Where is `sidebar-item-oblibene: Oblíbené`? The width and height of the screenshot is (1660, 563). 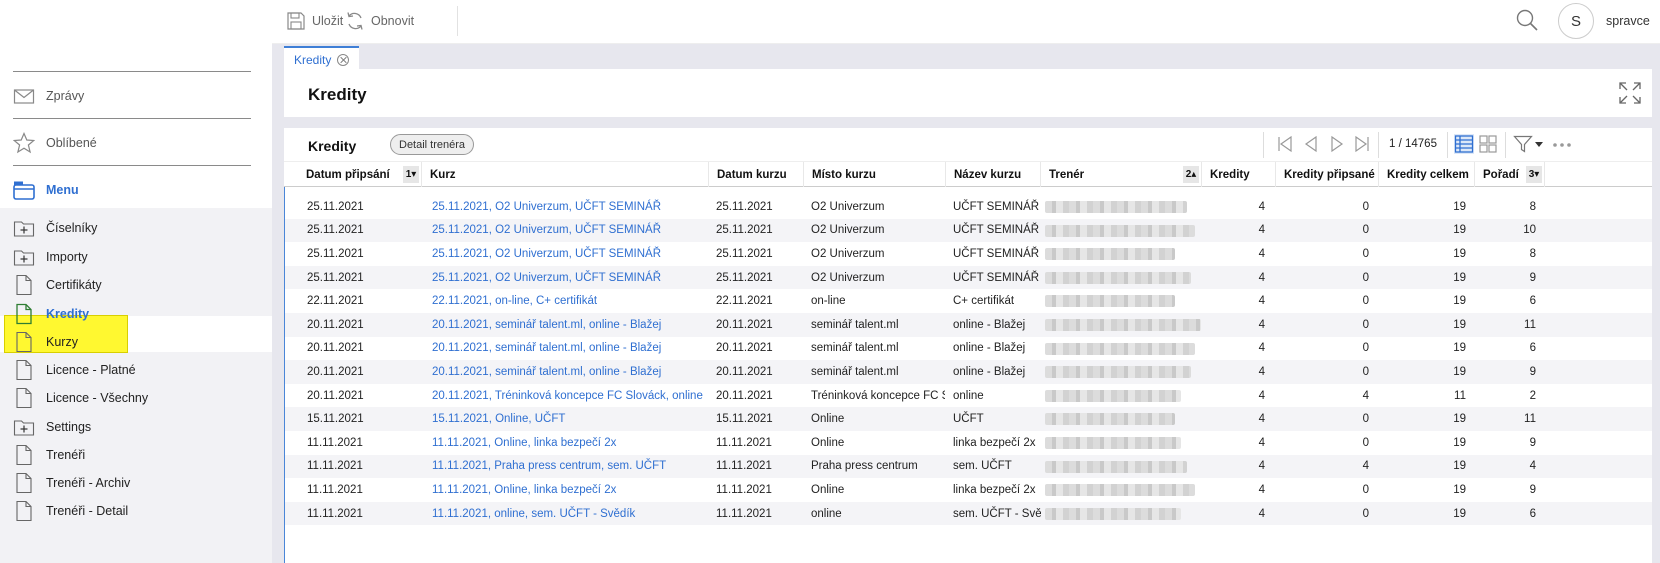 sidebar-item-oblibene: Oblíbené is located at coordinates (136, 143).